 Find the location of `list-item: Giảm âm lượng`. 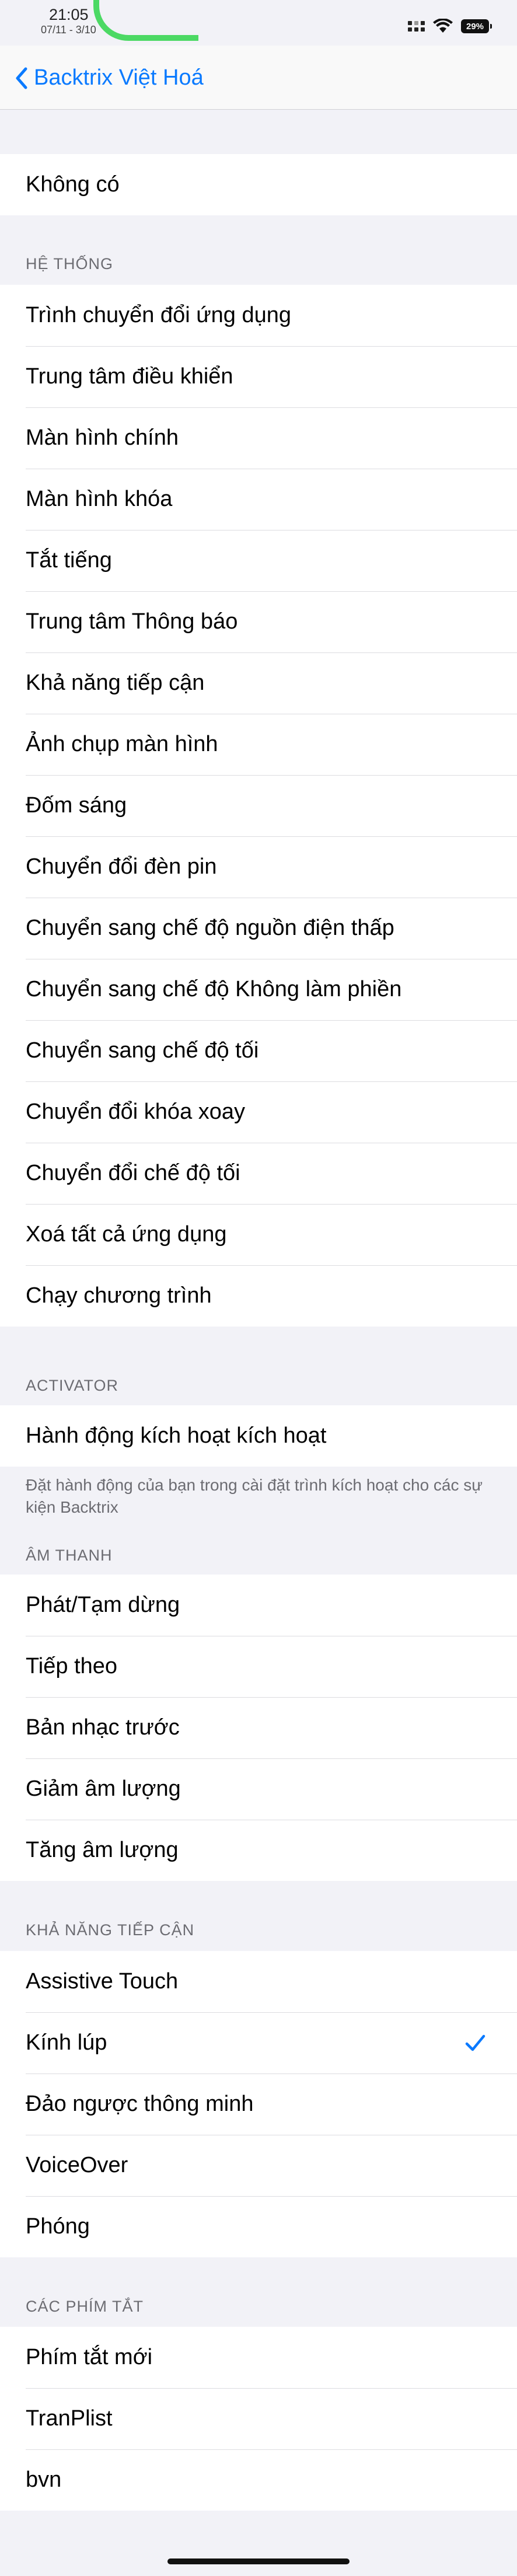

list-item: Giảm âm lượng is located at coordinates (258, 1789).